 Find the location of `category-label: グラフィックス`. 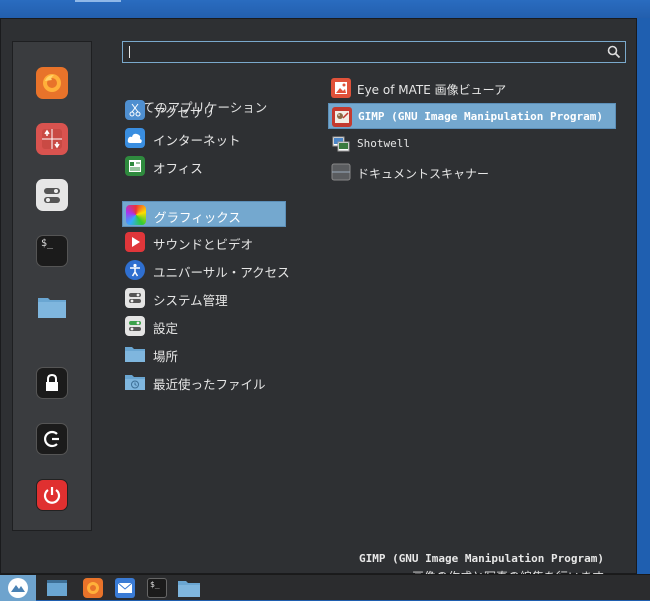

category-label: グラフィックス is located at coordinates (197, 217).